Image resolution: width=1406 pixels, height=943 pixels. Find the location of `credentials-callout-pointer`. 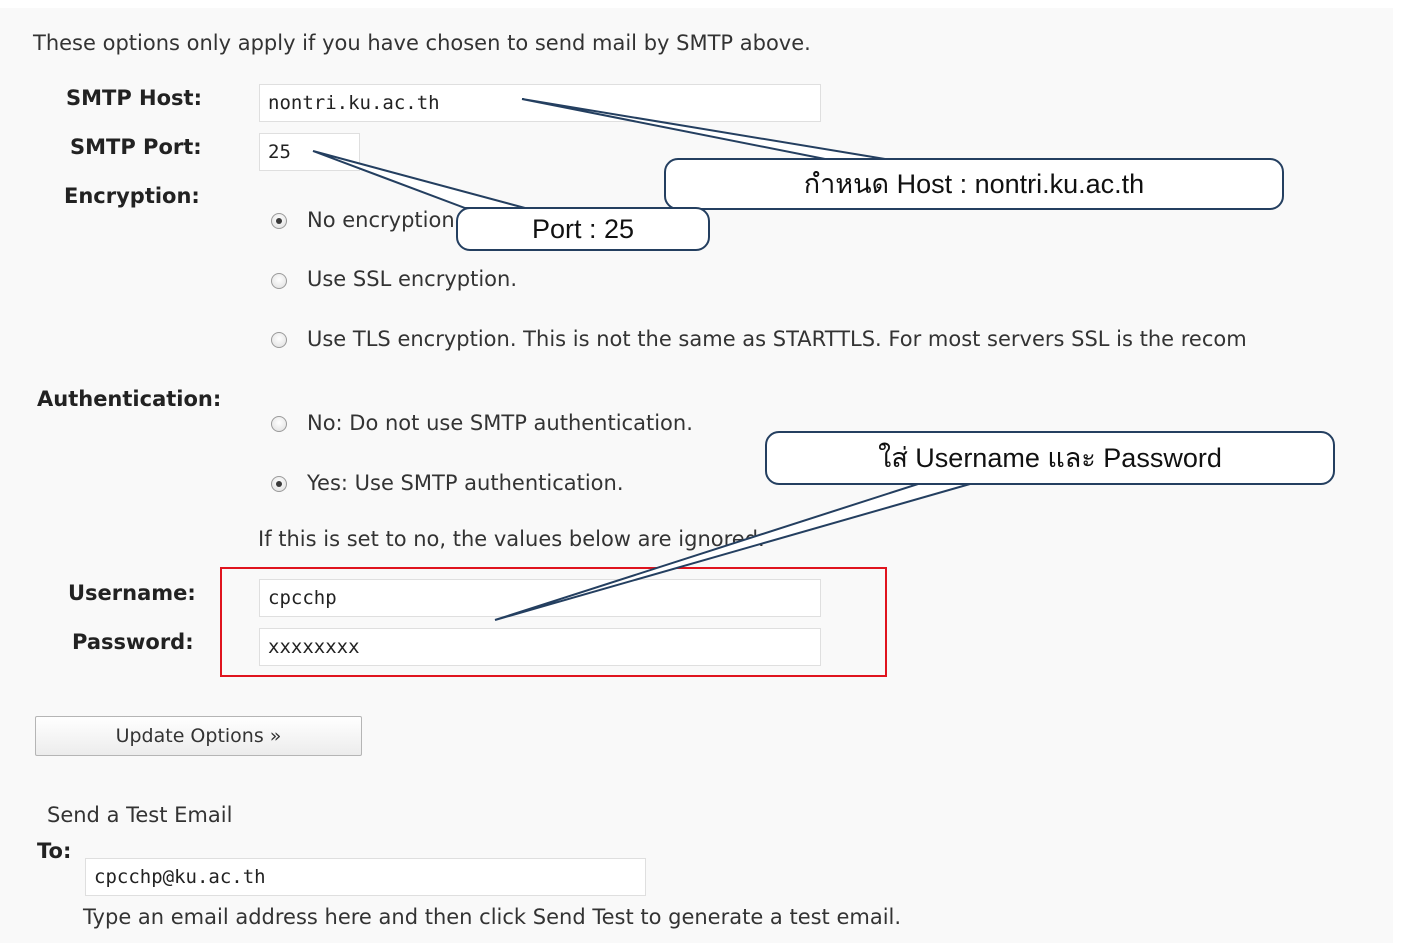

credentials-callout-pointer is located at coordinates (732, 552).